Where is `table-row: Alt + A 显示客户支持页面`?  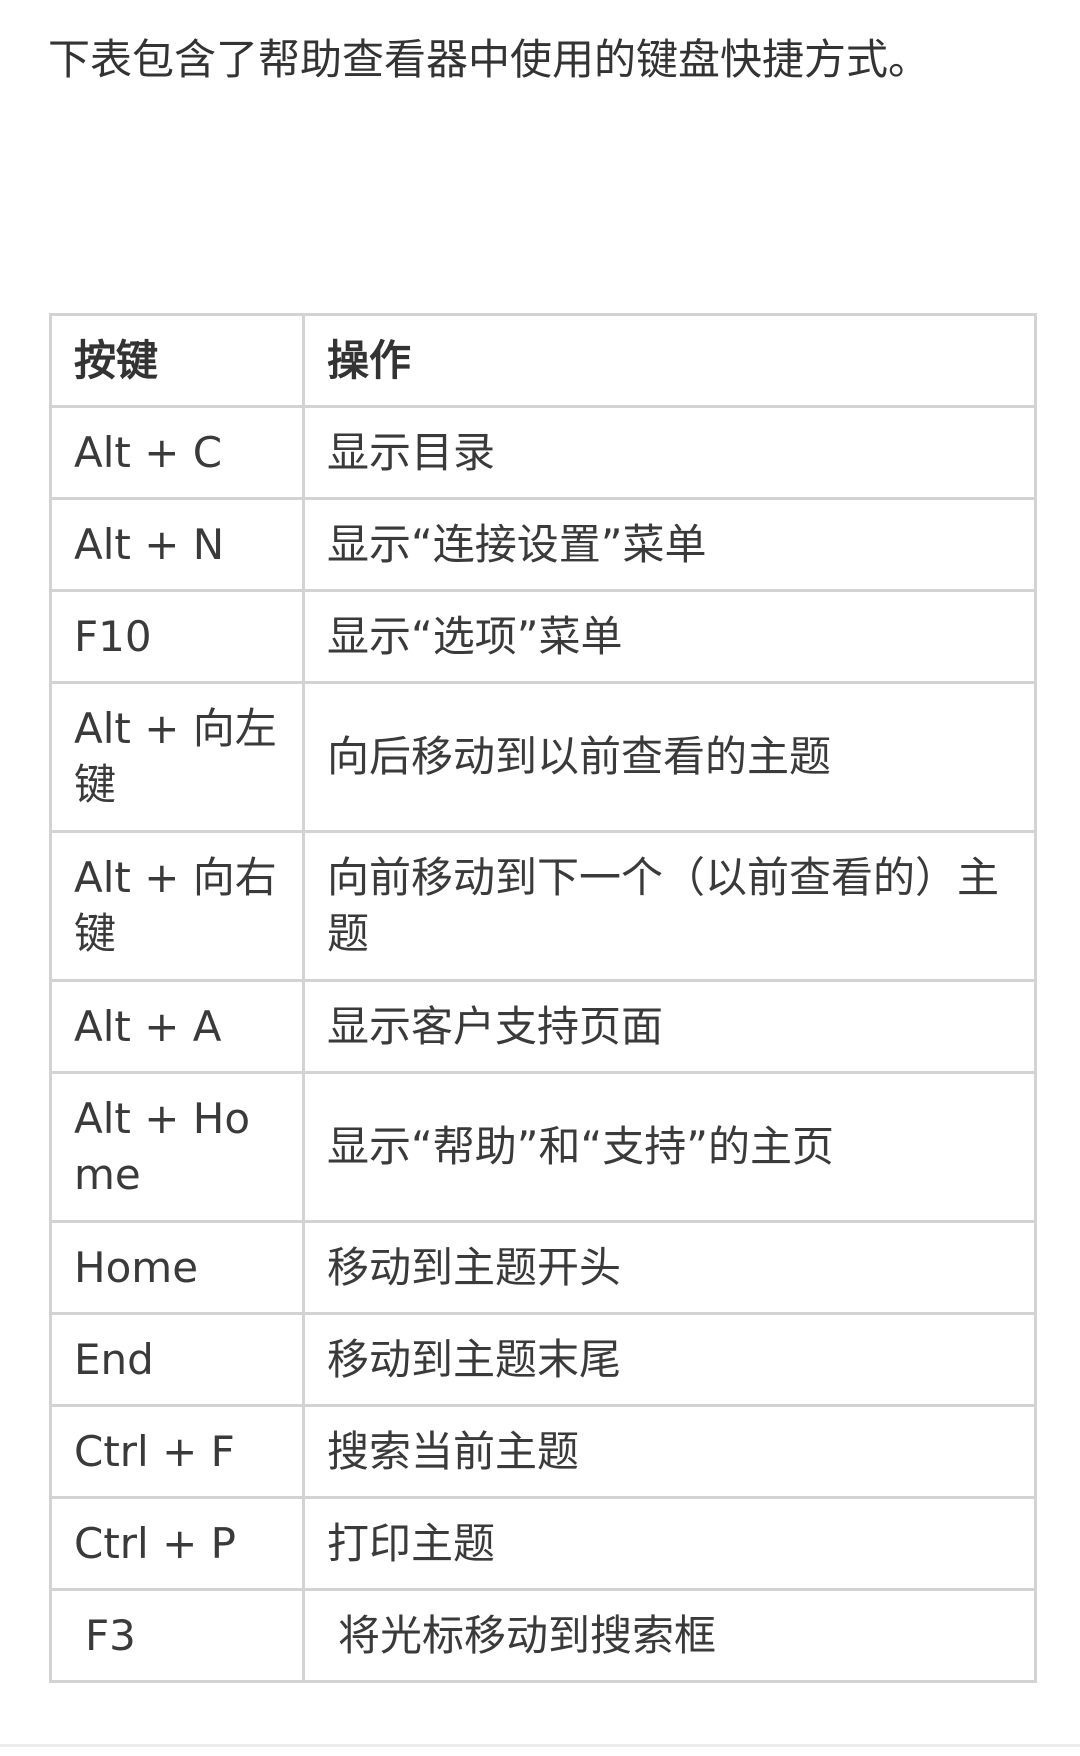
table-row: Alt + A 显示客户支持页面 is located at coordinates (543, 1026).